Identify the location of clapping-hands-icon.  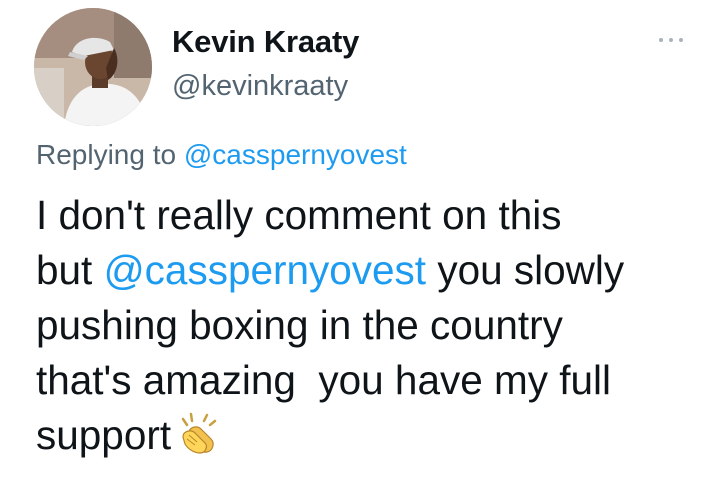
(199, 433).